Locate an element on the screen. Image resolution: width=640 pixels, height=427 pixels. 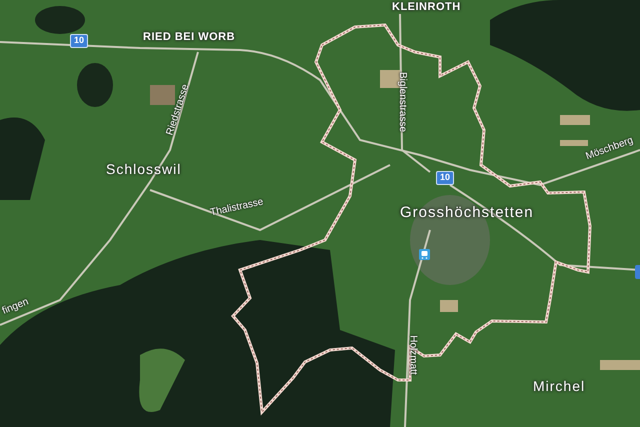
street-label: Holzmatt is located at coordinates (413, 355).